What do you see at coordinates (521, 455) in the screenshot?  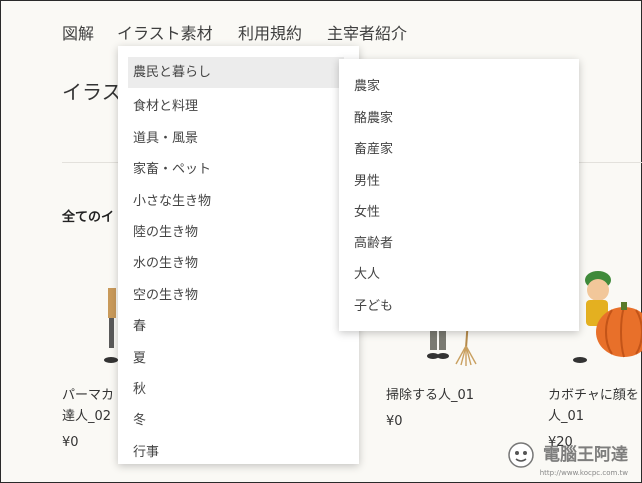 I see `watermark-mascot-icon` at bounding box center [521, 455].